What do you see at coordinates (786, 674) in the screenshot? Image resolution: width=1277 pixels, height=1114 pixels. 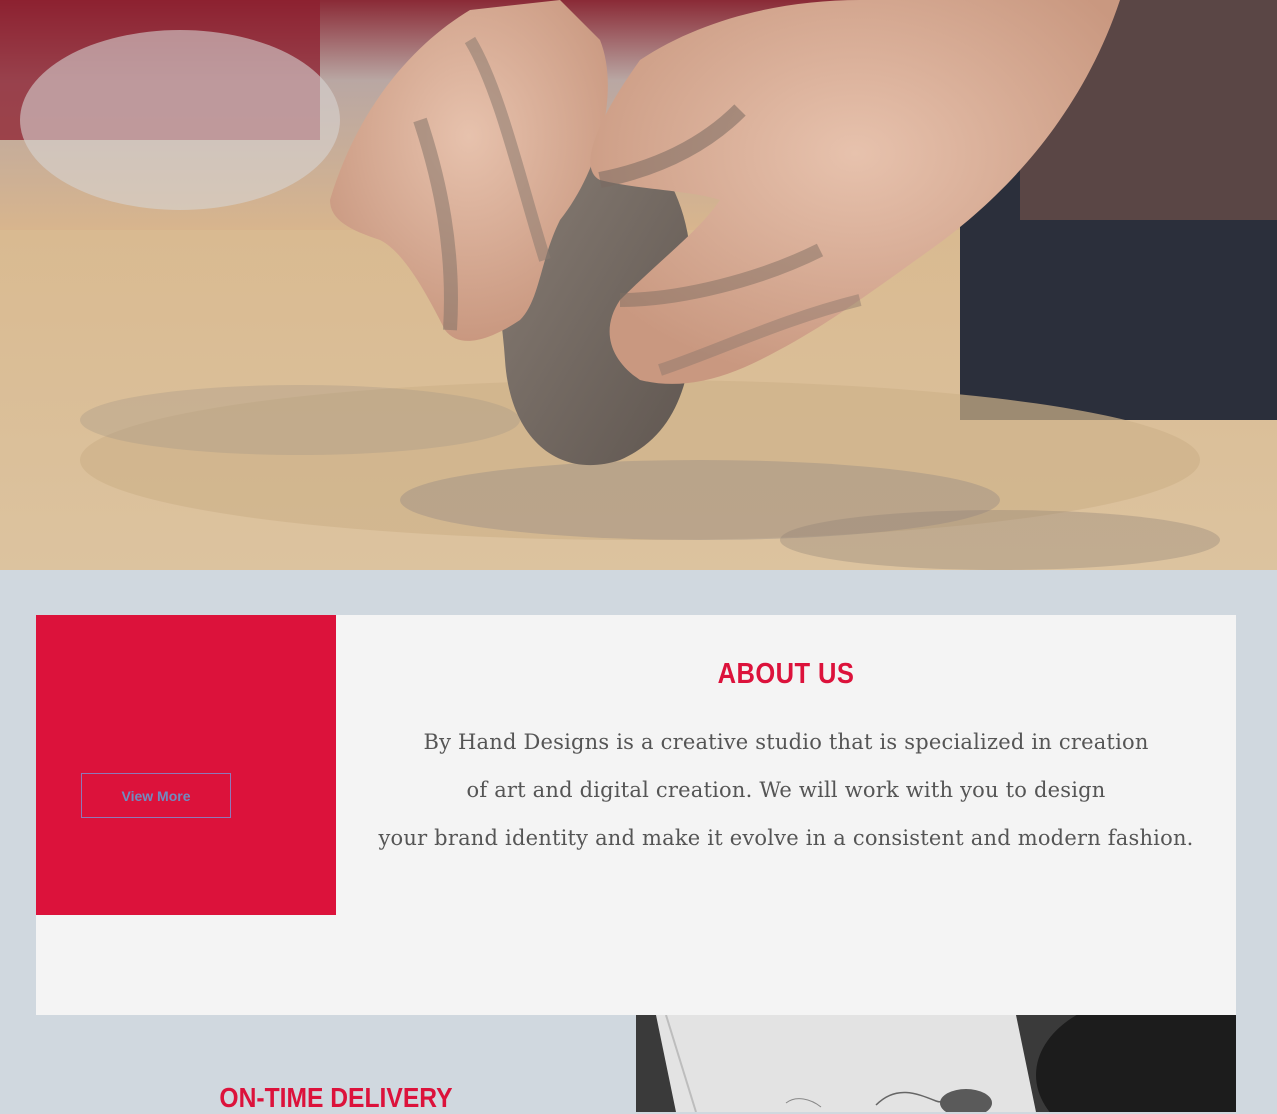 I see `about-title: ABOUT US` at bounding box center [786, 674].